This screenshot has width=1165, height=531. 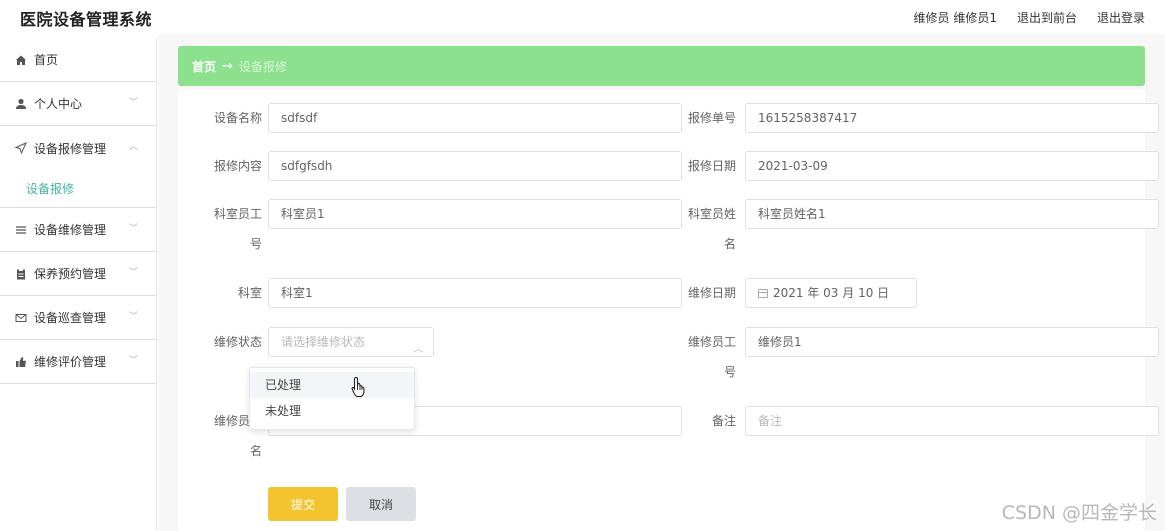 What do you see at coordinates (381, 504) in the screenshot?
I see `cancel-button: 取消` at bounding box center [381, 504].